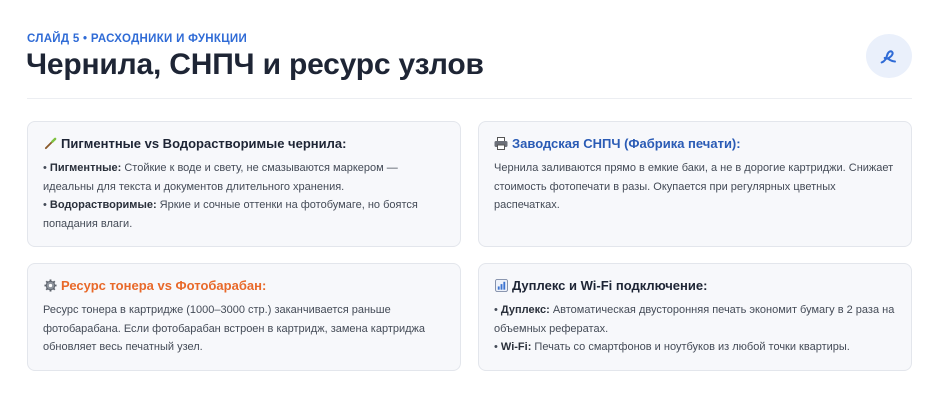 The image size is (940, 413). Describe the element at coordinates (501, 286) in the screenshot. I see `bar-chart-icon` at that location.